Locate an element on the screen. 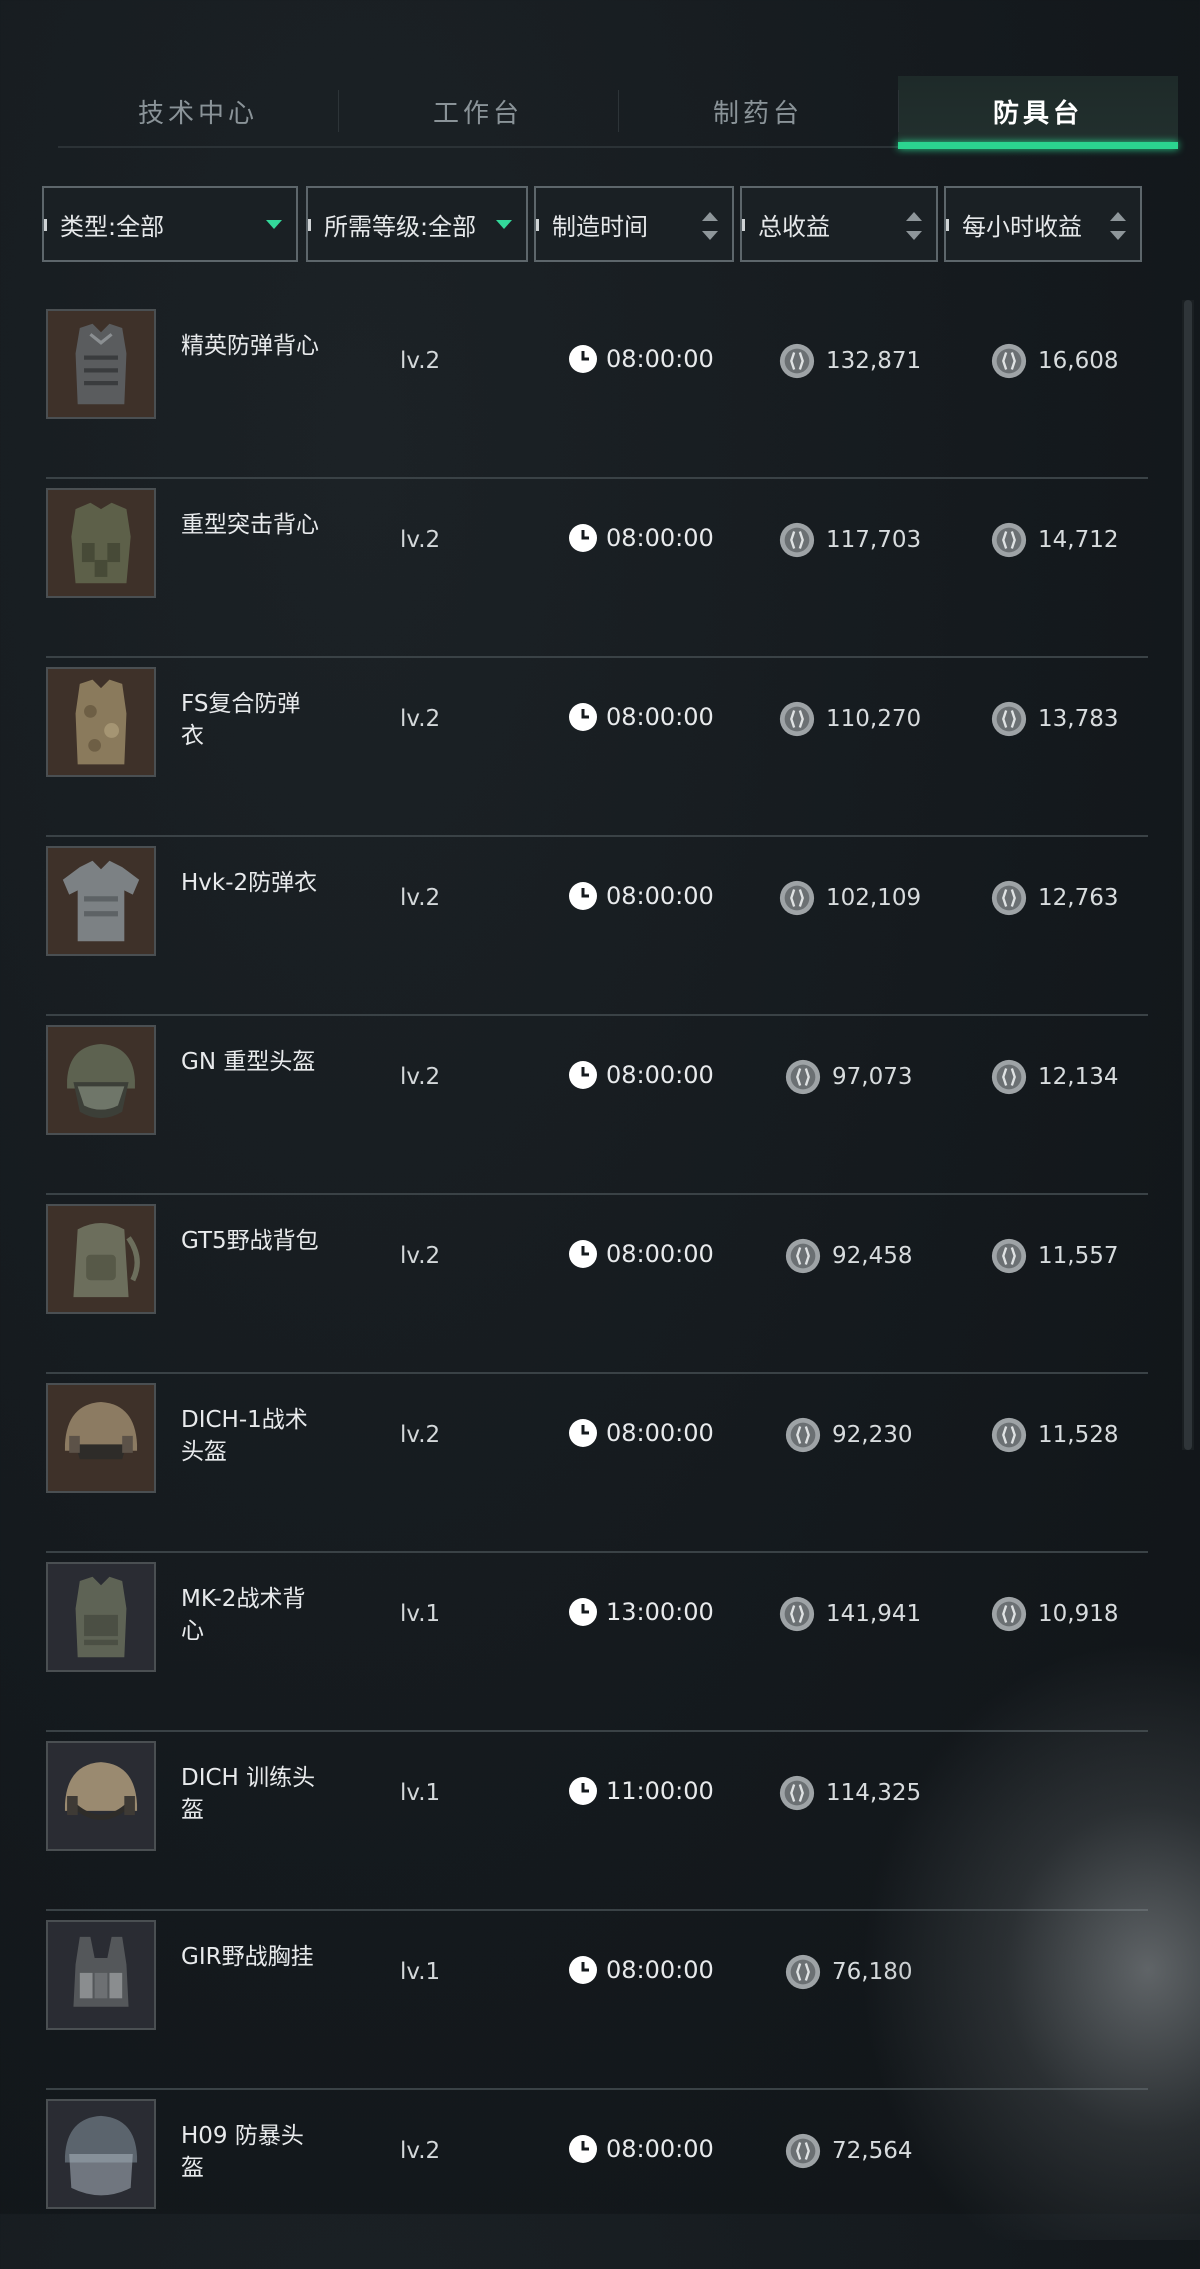 Image resolution: width=1200 pixels, height=2269 pixels. tab-pharmacy: 制药台 is located at coordinates (758, 111).